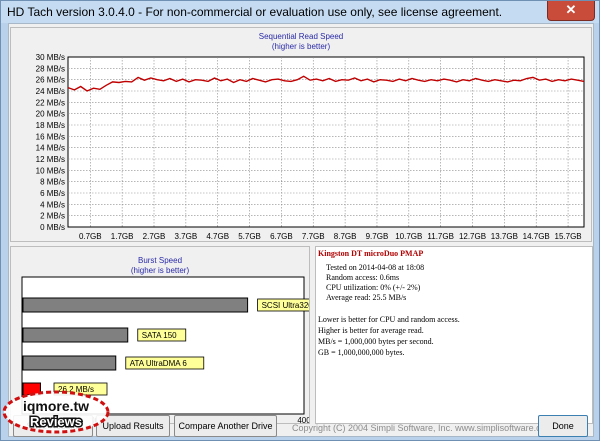 The width and height of the screenshot is (600, 441). Describe the element at coordinates (50, 91) in the screenshot. I see `read-y-tick-label: 24 MB/s` at that location.